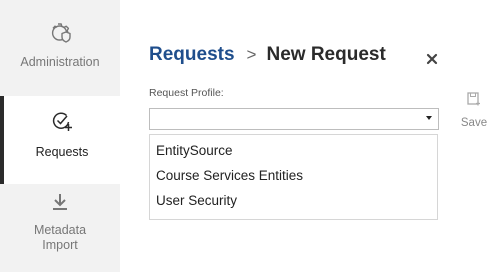 The width and height of the screenshot is (491, 272). Describe the element at coordinates (60, 204) in the screenshot. I see `download-icon` at that location.